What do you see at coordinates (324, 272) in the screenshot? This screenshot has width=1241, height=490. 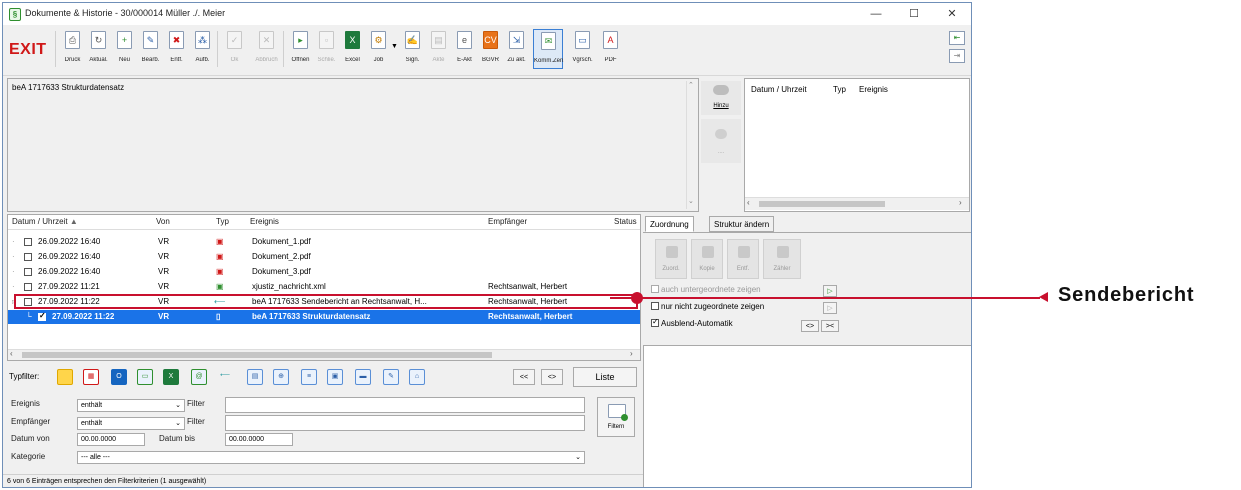 I see `table-row: · 26.09.2022 16:40 VR ▣ Dokument_3.pdf` at bounding box center [324, 272].